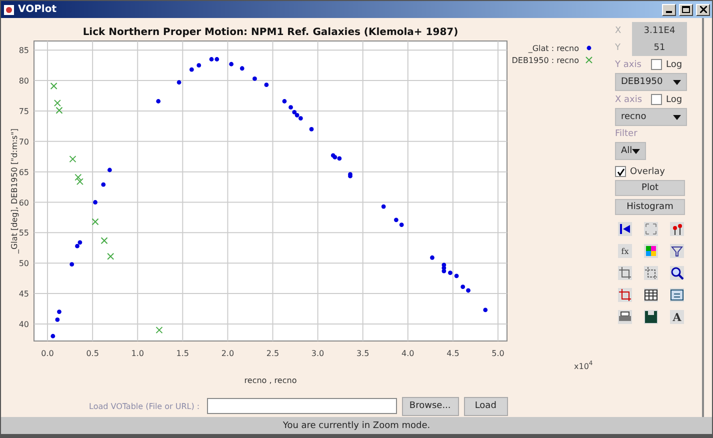 The image size is (713, 438). I want to click on x-tick-label: 5.0, so click(498, 353).